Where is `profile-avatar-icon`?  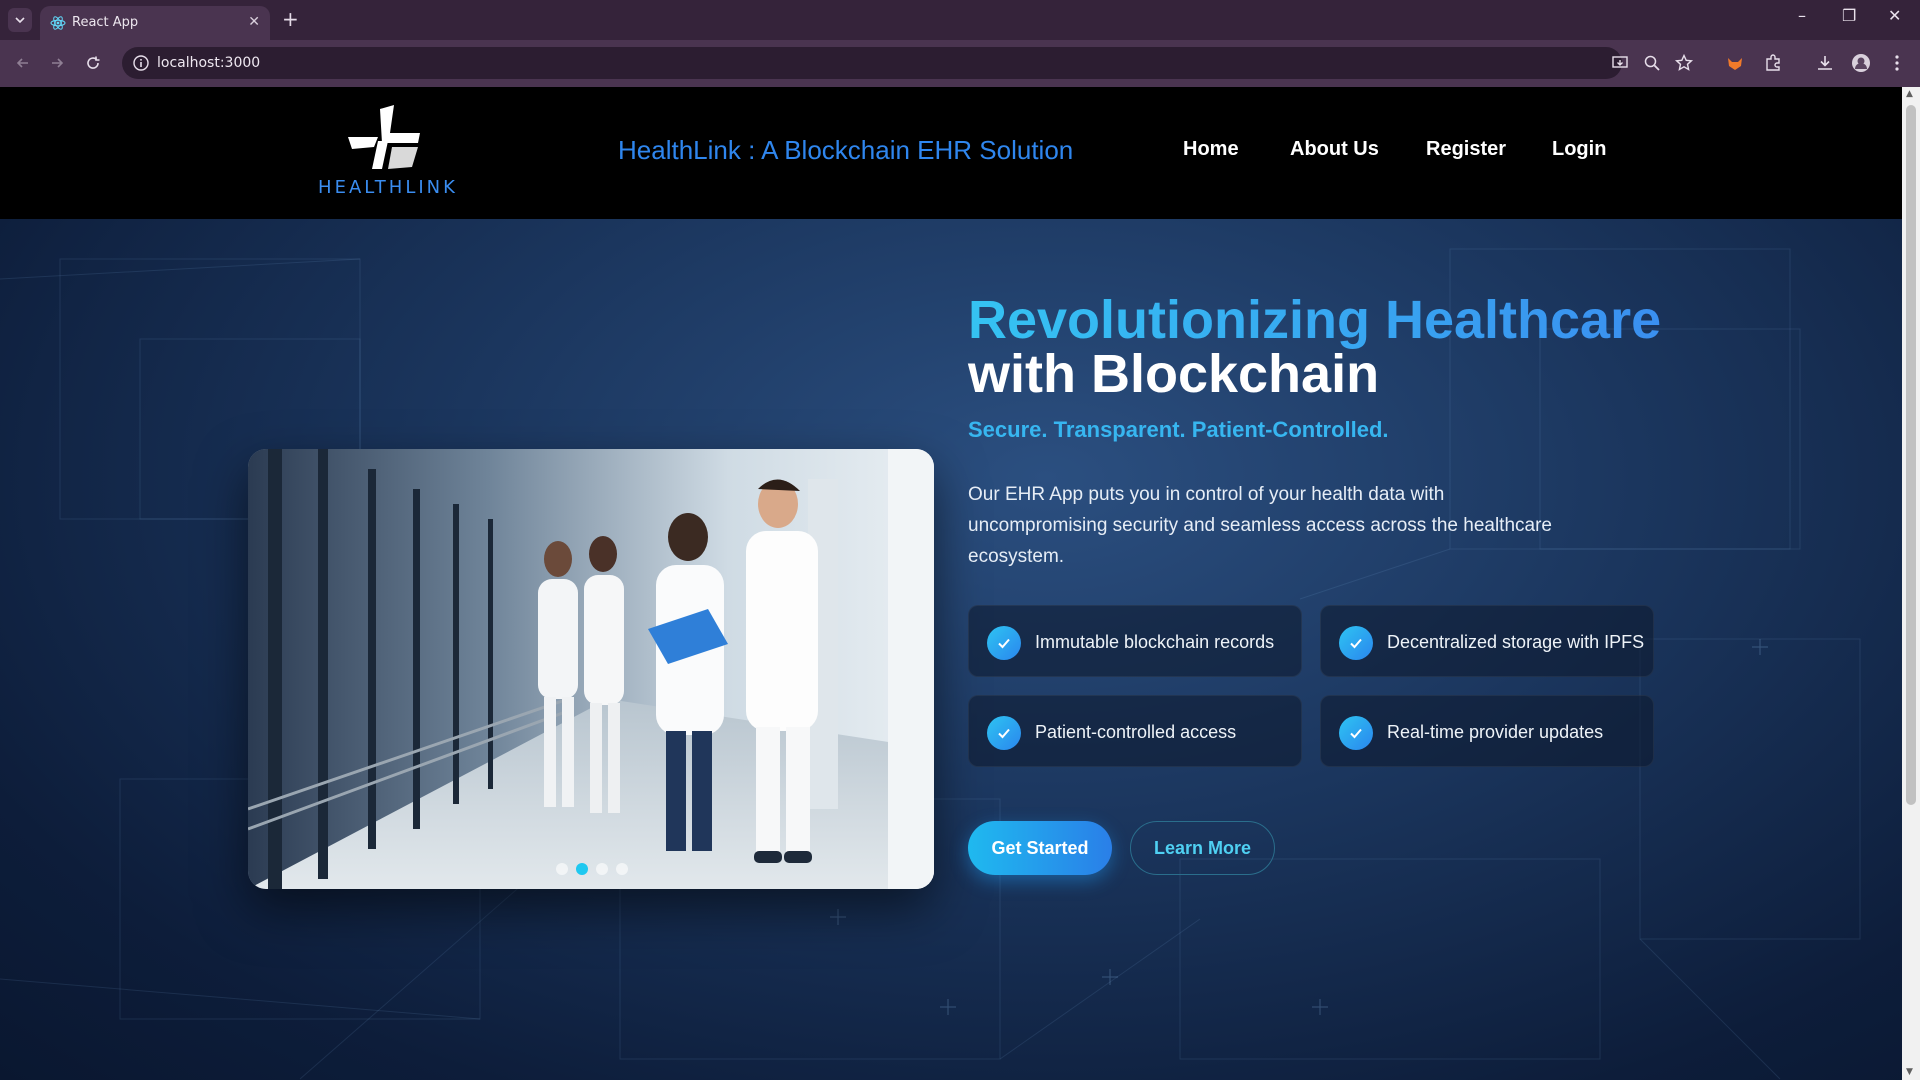
profile-avatar-icon is located at coordinates (1861, 63).